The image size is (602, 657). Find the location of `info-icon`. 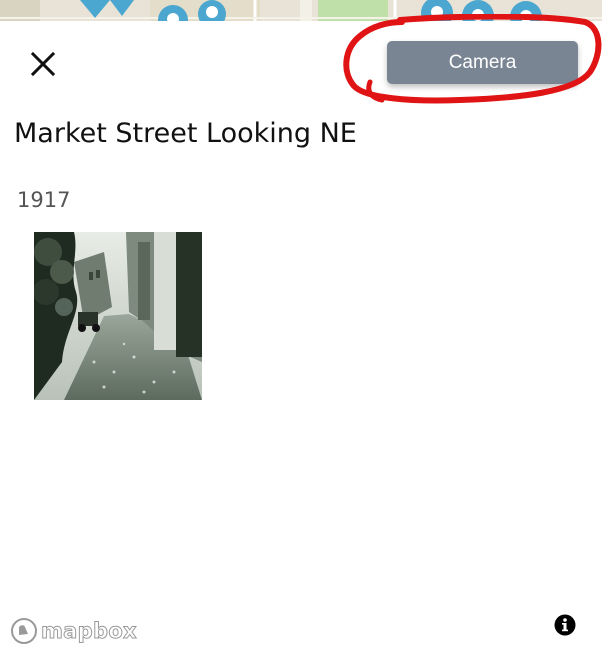

info-icon is located at coordinates (565, 625).